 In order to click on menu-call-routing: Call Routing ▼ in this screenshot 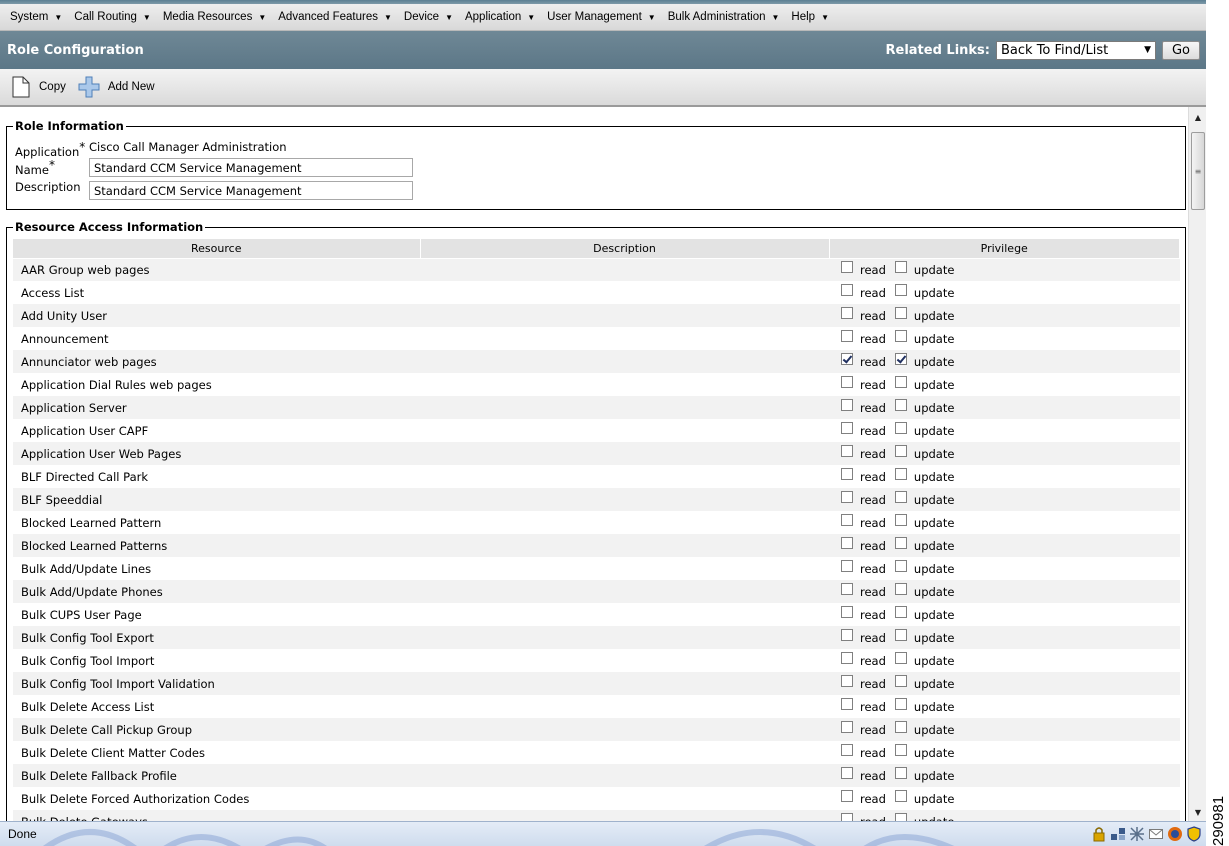, I will do `click(112, 17)`.